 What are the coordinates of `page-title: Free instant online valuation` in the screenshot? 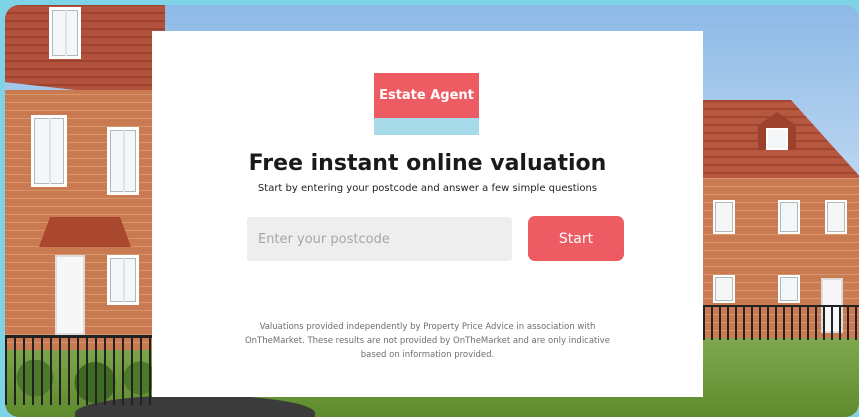 It's located at (427, 163).